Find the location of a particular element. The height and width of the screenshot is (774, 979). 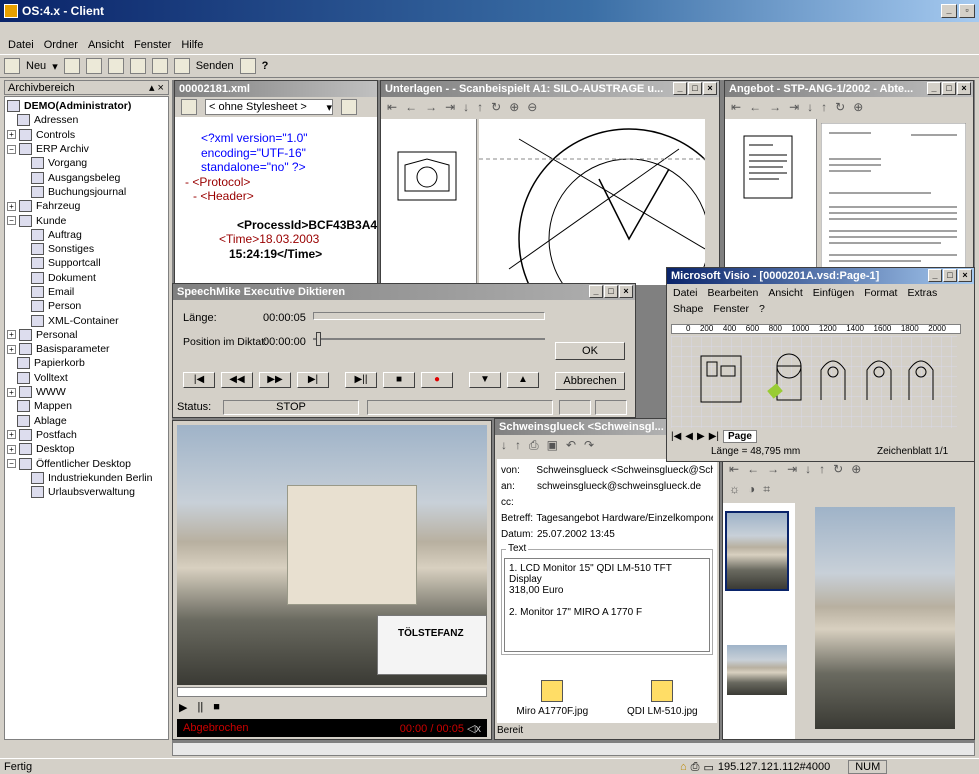

tree-item: Ablage is located at coordinates (86, 421).